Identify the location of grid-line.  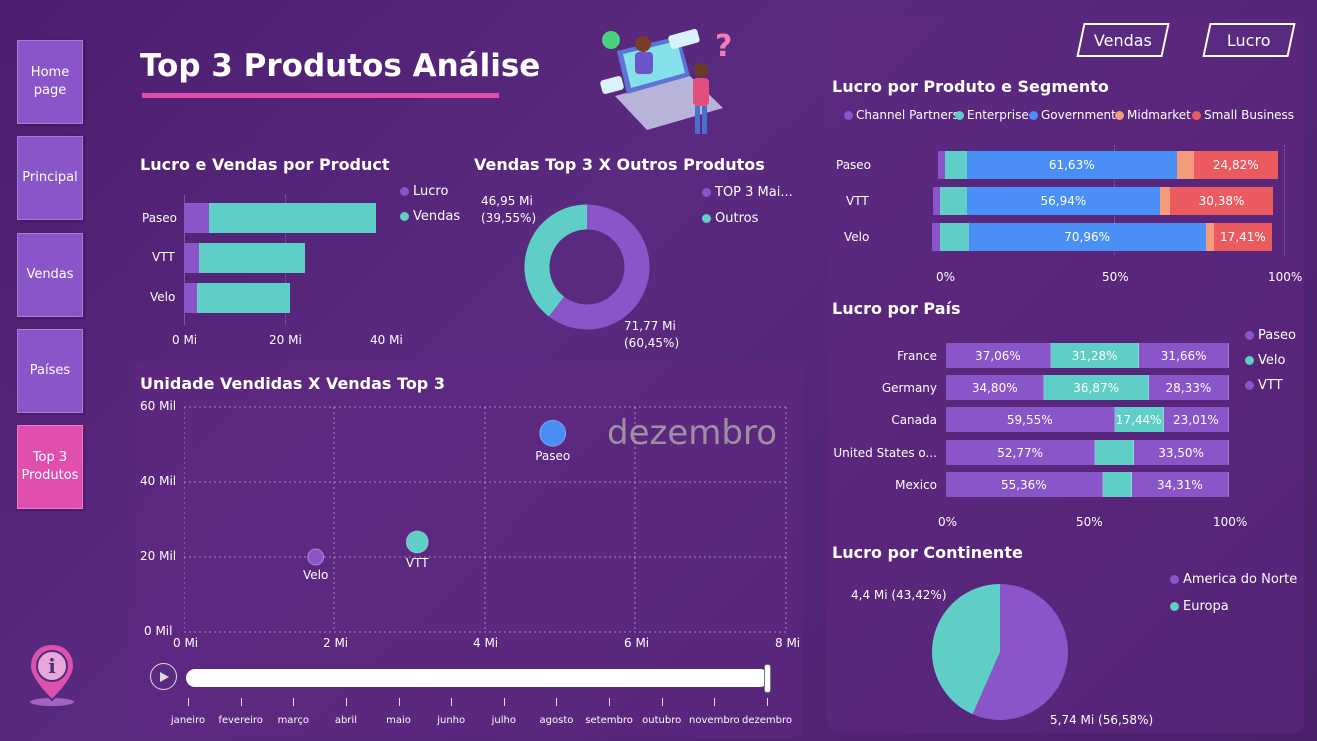
(1284, 200).